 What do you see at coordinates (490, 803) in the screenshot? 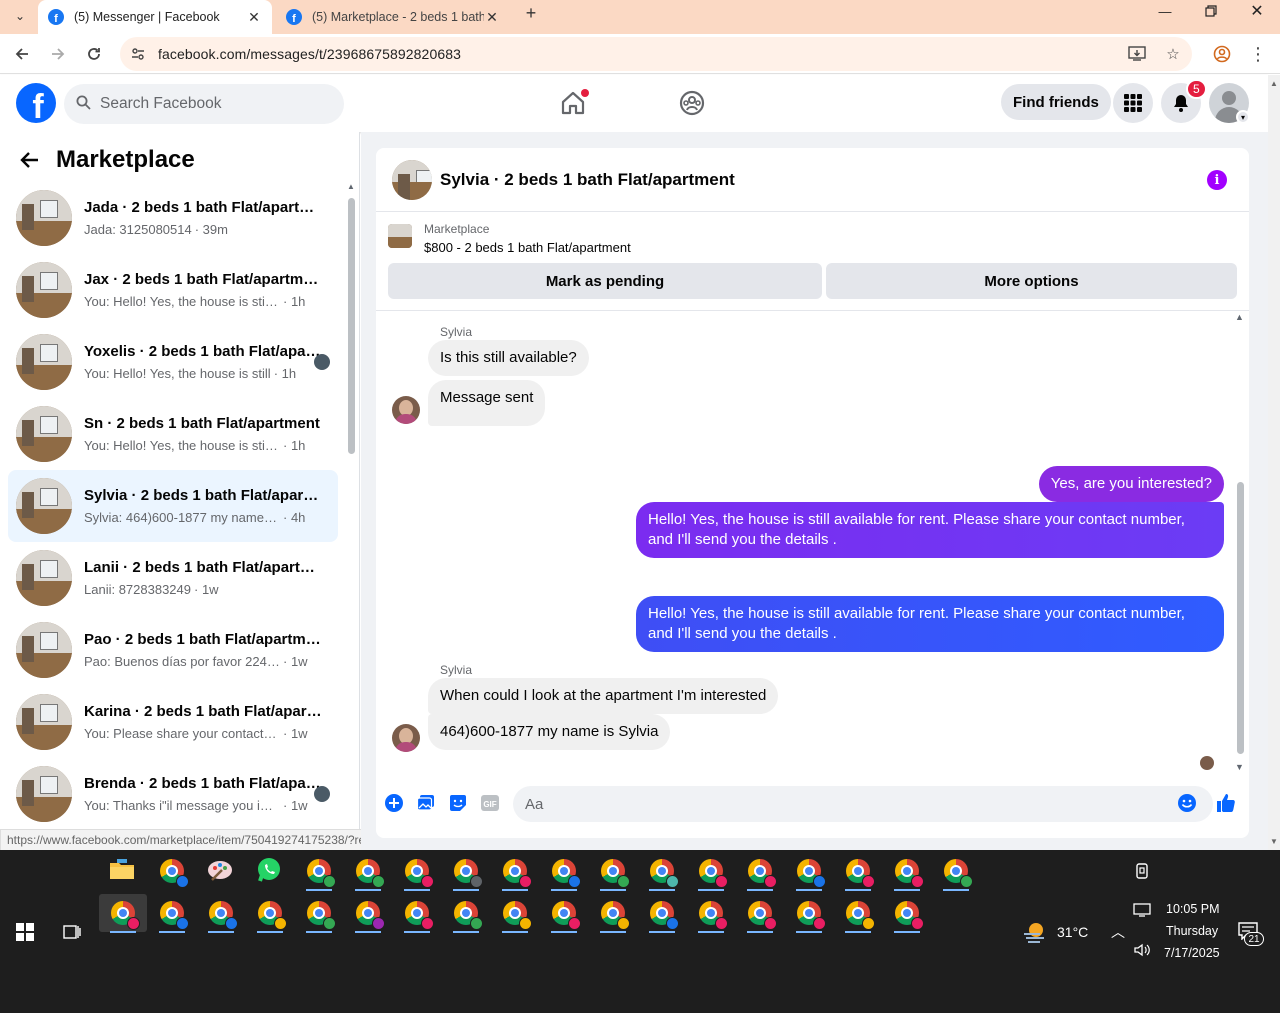
I see `gif-icon: GIF` at bounding box center [490, 803].